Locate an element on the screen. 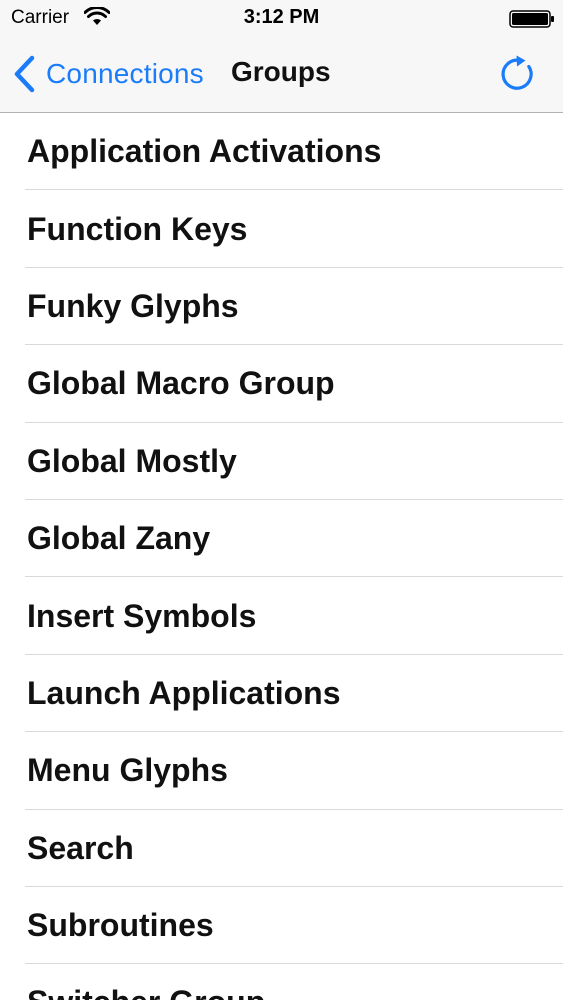 This screenshot has height=1000, width=563. list-item: Global Mostly is located at coordinates (281, 462).